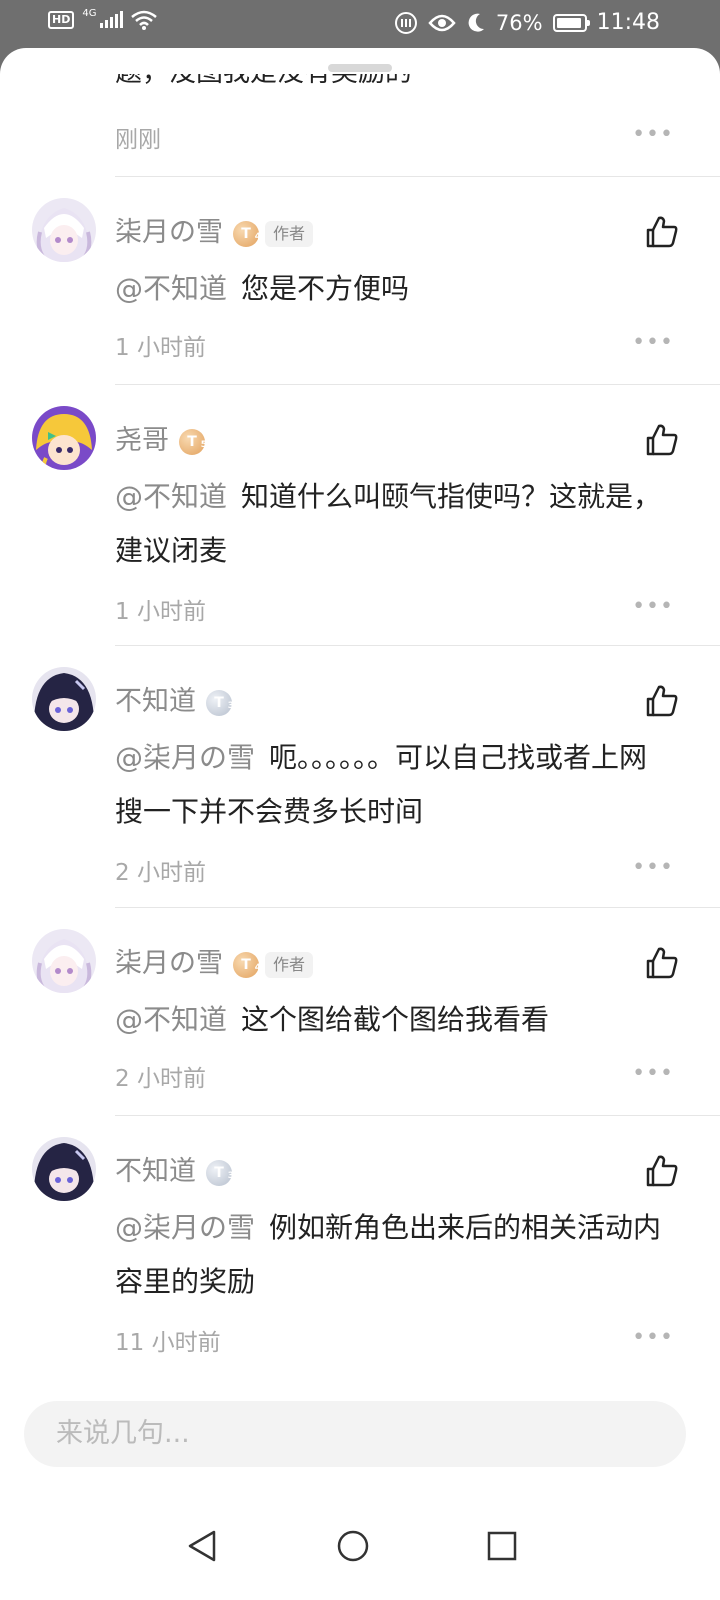  Describe the element at coordinates (161, 437) in the screenshot. I see `comment-author: 尧哥 T 5` at that location.